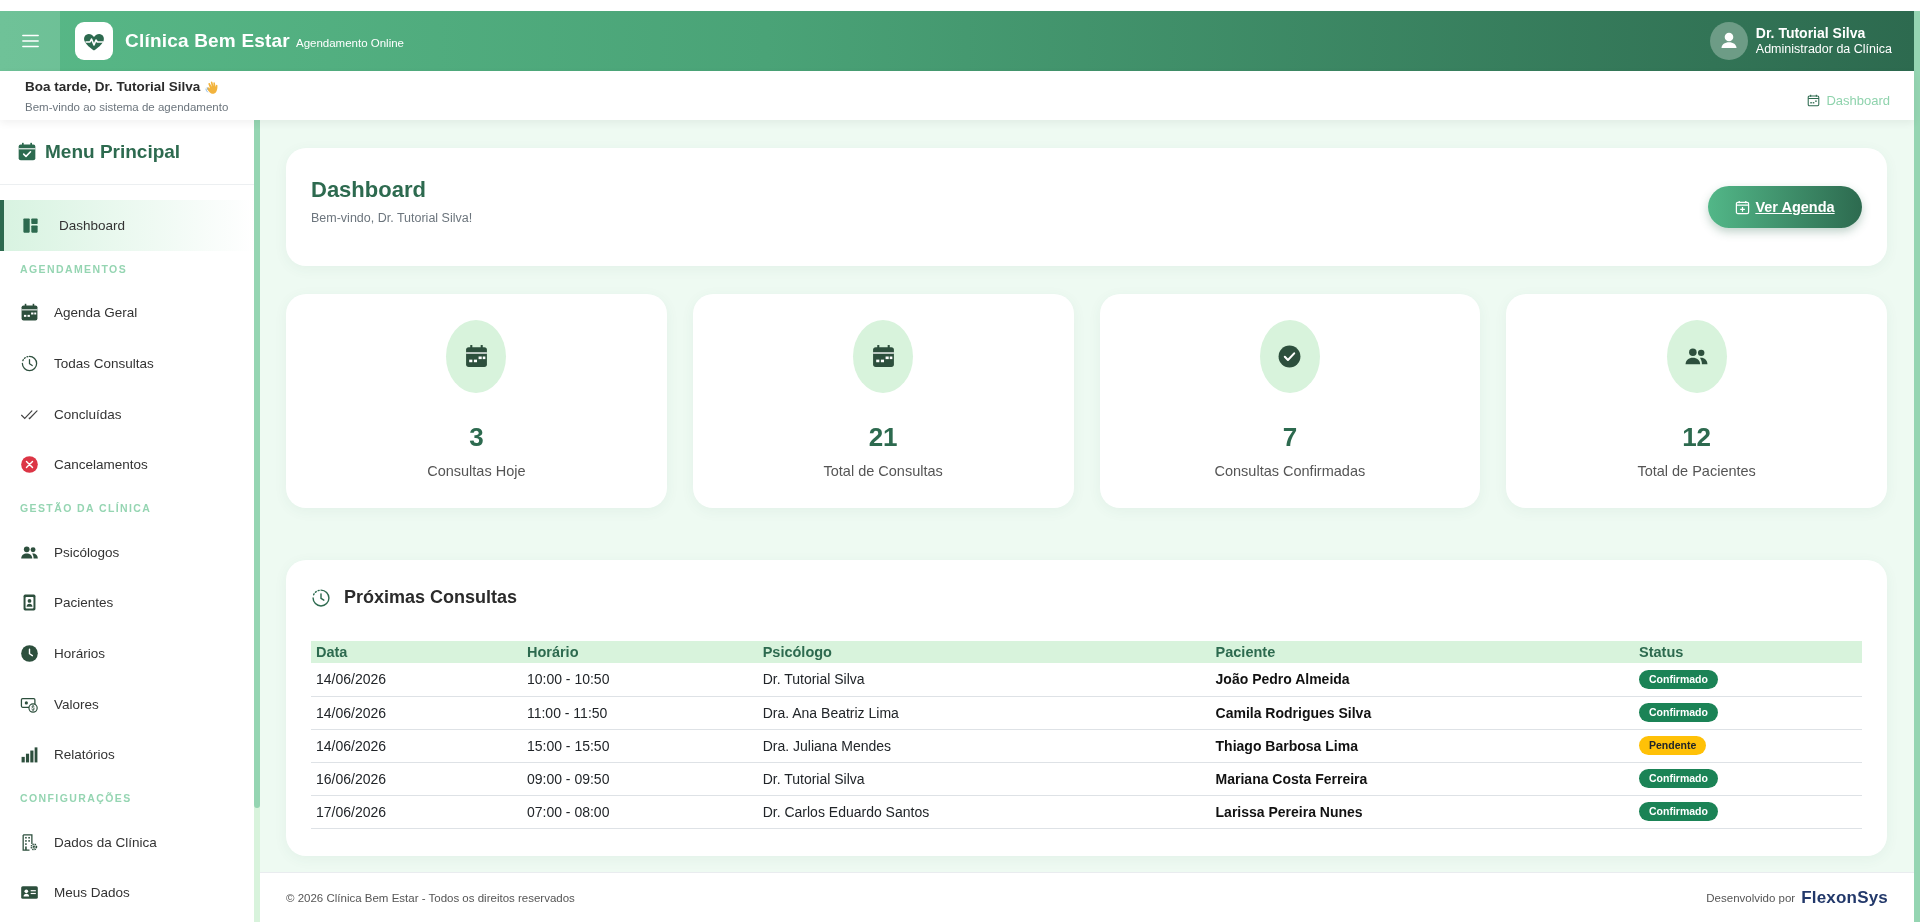 The height and width of the screenshot is (922, 1920). What do you see at coordinates (127, 552) in the screenshot?
I see `nav-item: Psicólogos` at bounding box center [127, 552].